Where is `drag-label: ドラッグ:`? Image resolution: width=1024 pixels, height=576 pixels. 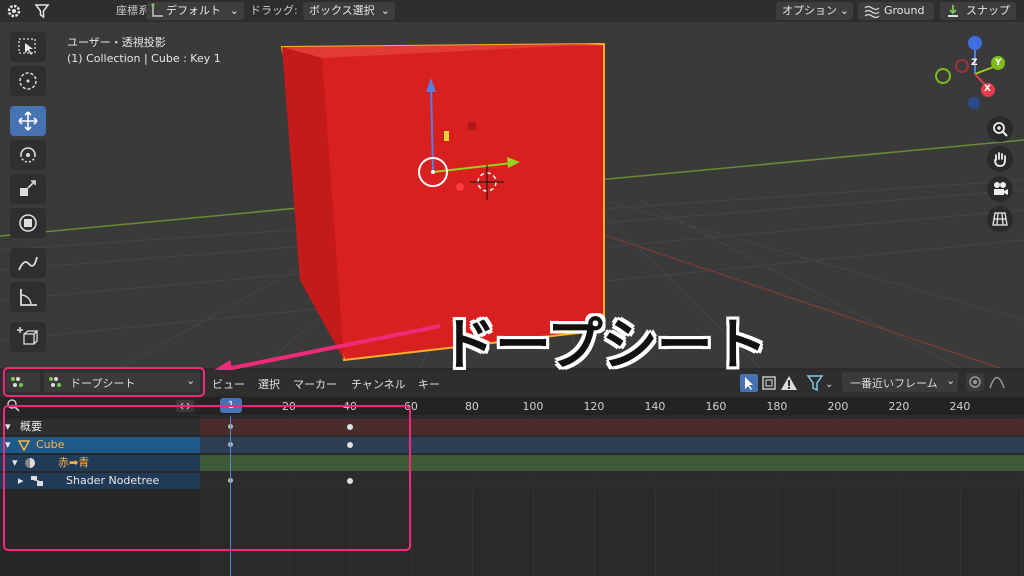
drag-label: ドラッグ: is located at coordinates (274, 10).